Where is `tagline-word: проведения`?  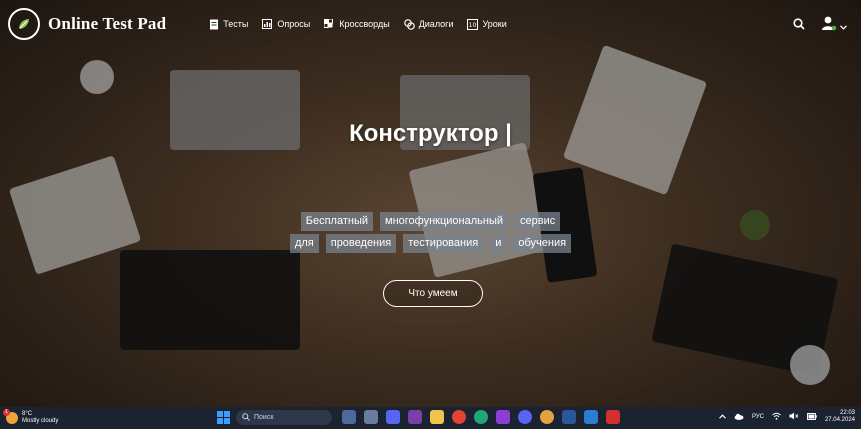 tagline-word: проведения is located at coordinates (361, 243).